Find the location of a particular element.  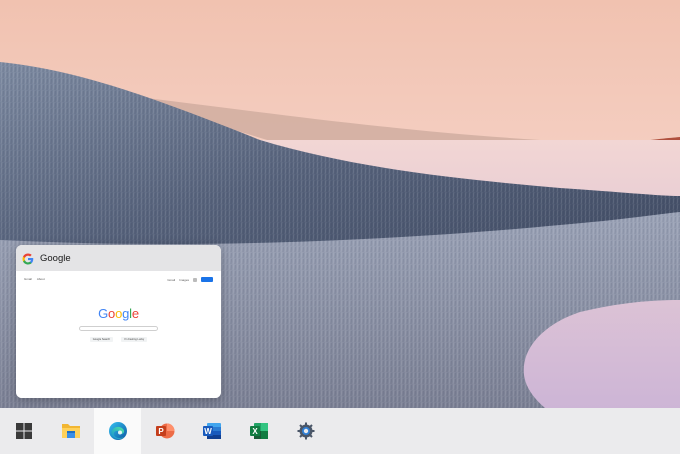

mini-search-button: Google Search is located at coordinates (101, 339).